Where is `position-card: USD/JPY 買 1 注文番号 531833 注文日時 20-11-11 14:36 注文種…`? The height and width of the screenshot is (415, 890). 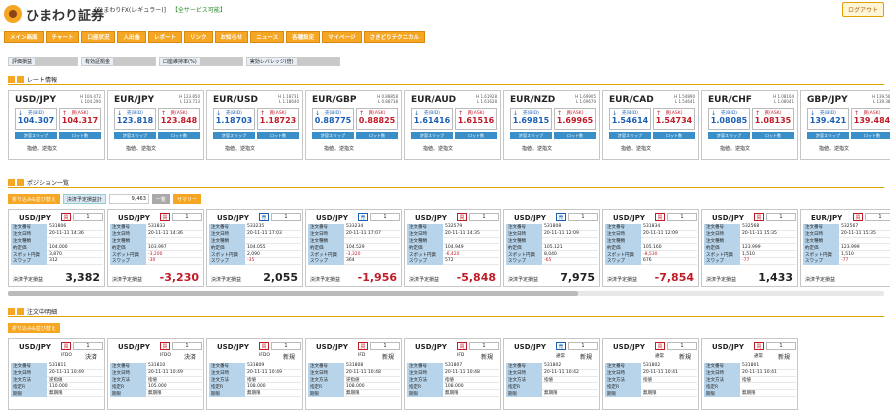
position-card: USD/JPY 買 1 注文番号 531833 注文日時 20-11-11 14:36 注文種… is located at coordinates (155, 248).